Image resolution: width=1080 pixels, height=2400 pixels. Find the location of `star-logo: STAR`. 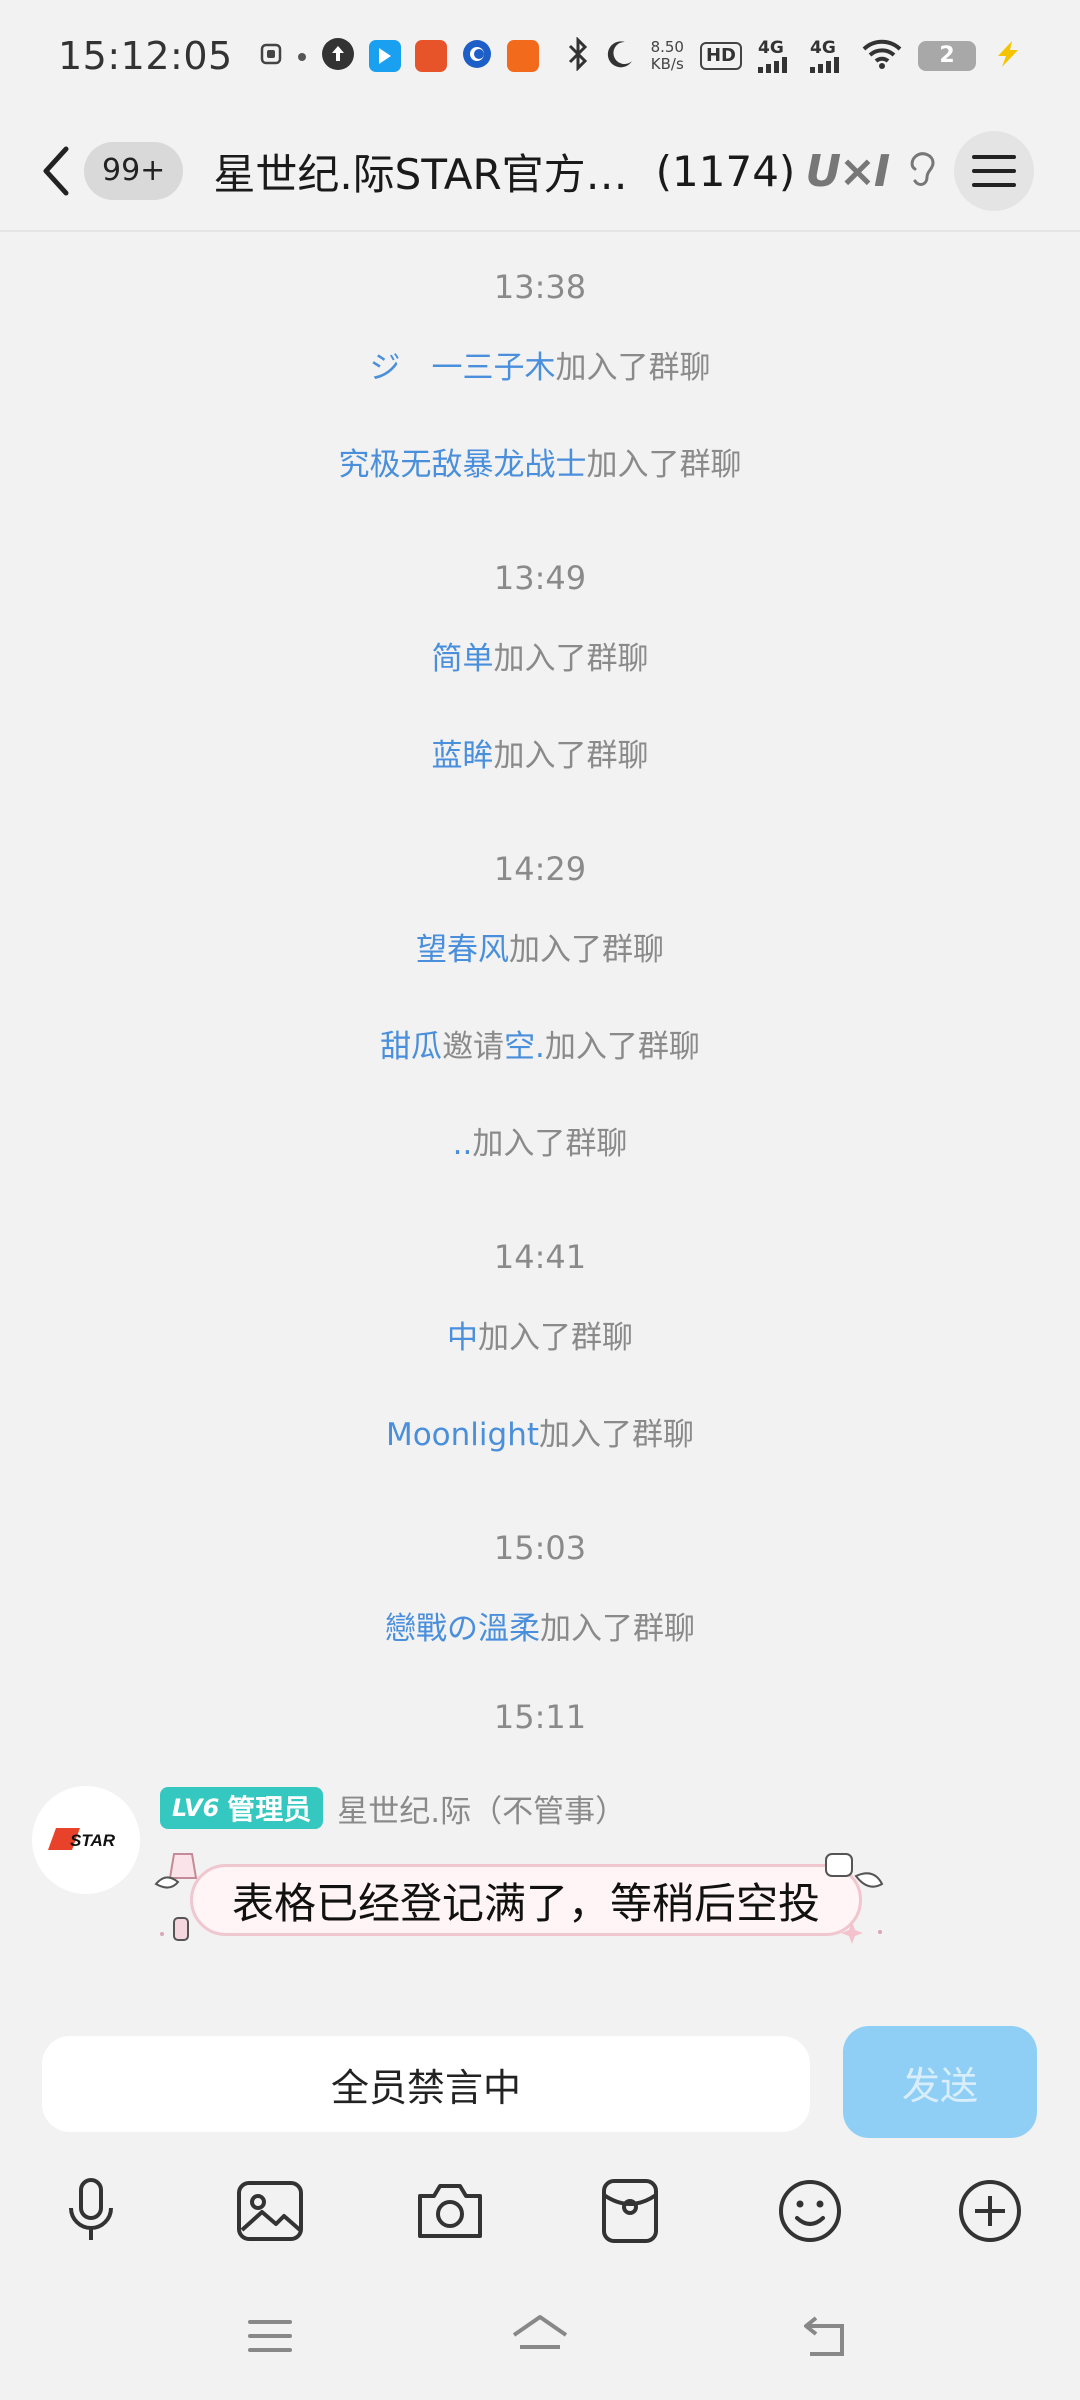

star-logo: STAR is located at coordinates (82, 1839).